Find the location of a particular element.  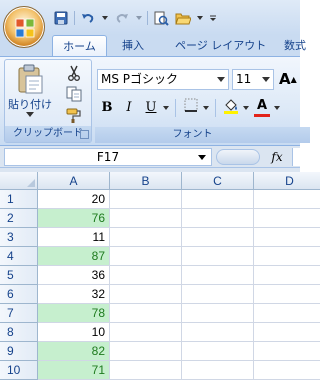

grid-cell: 36 is located at coordinates (74, 275).